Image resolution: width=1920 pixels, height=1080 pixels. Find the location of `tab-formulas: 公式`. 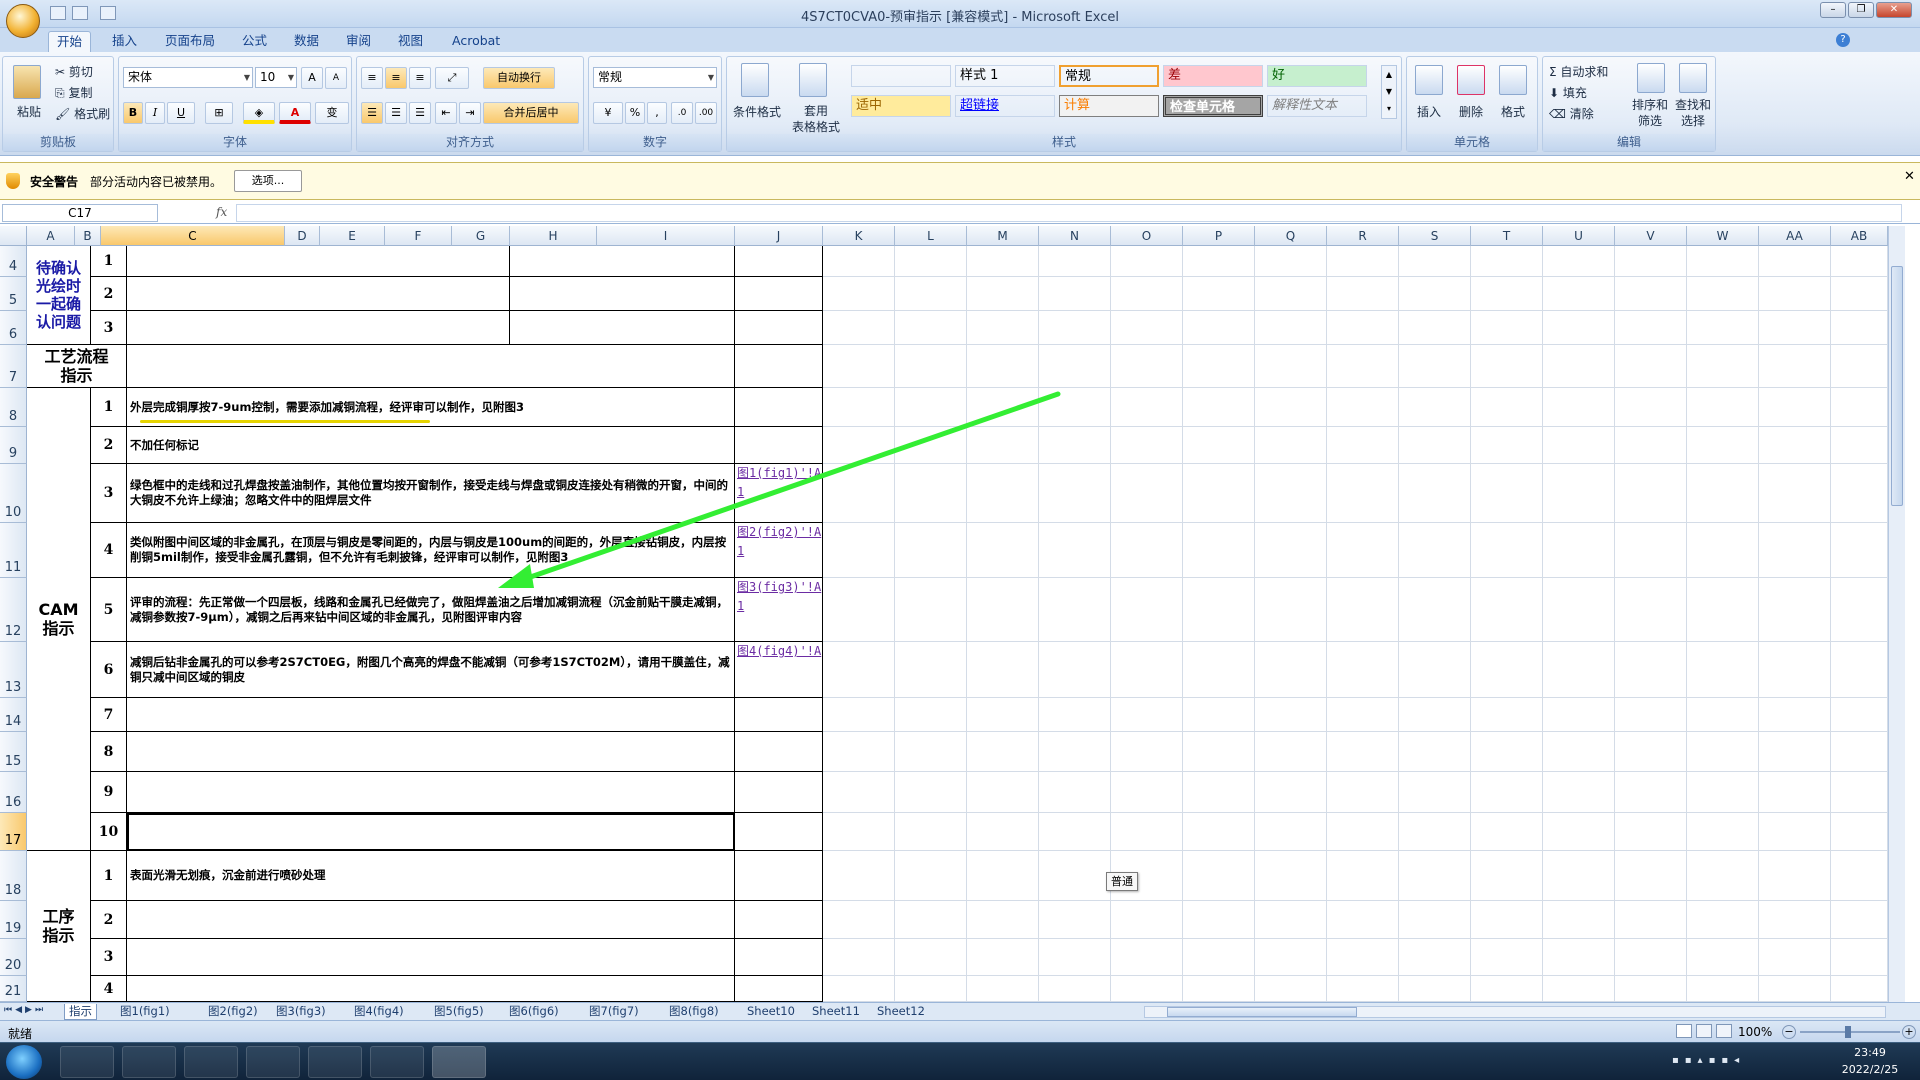

tab-formulas: 公式 is located at coordinates (254, 41).